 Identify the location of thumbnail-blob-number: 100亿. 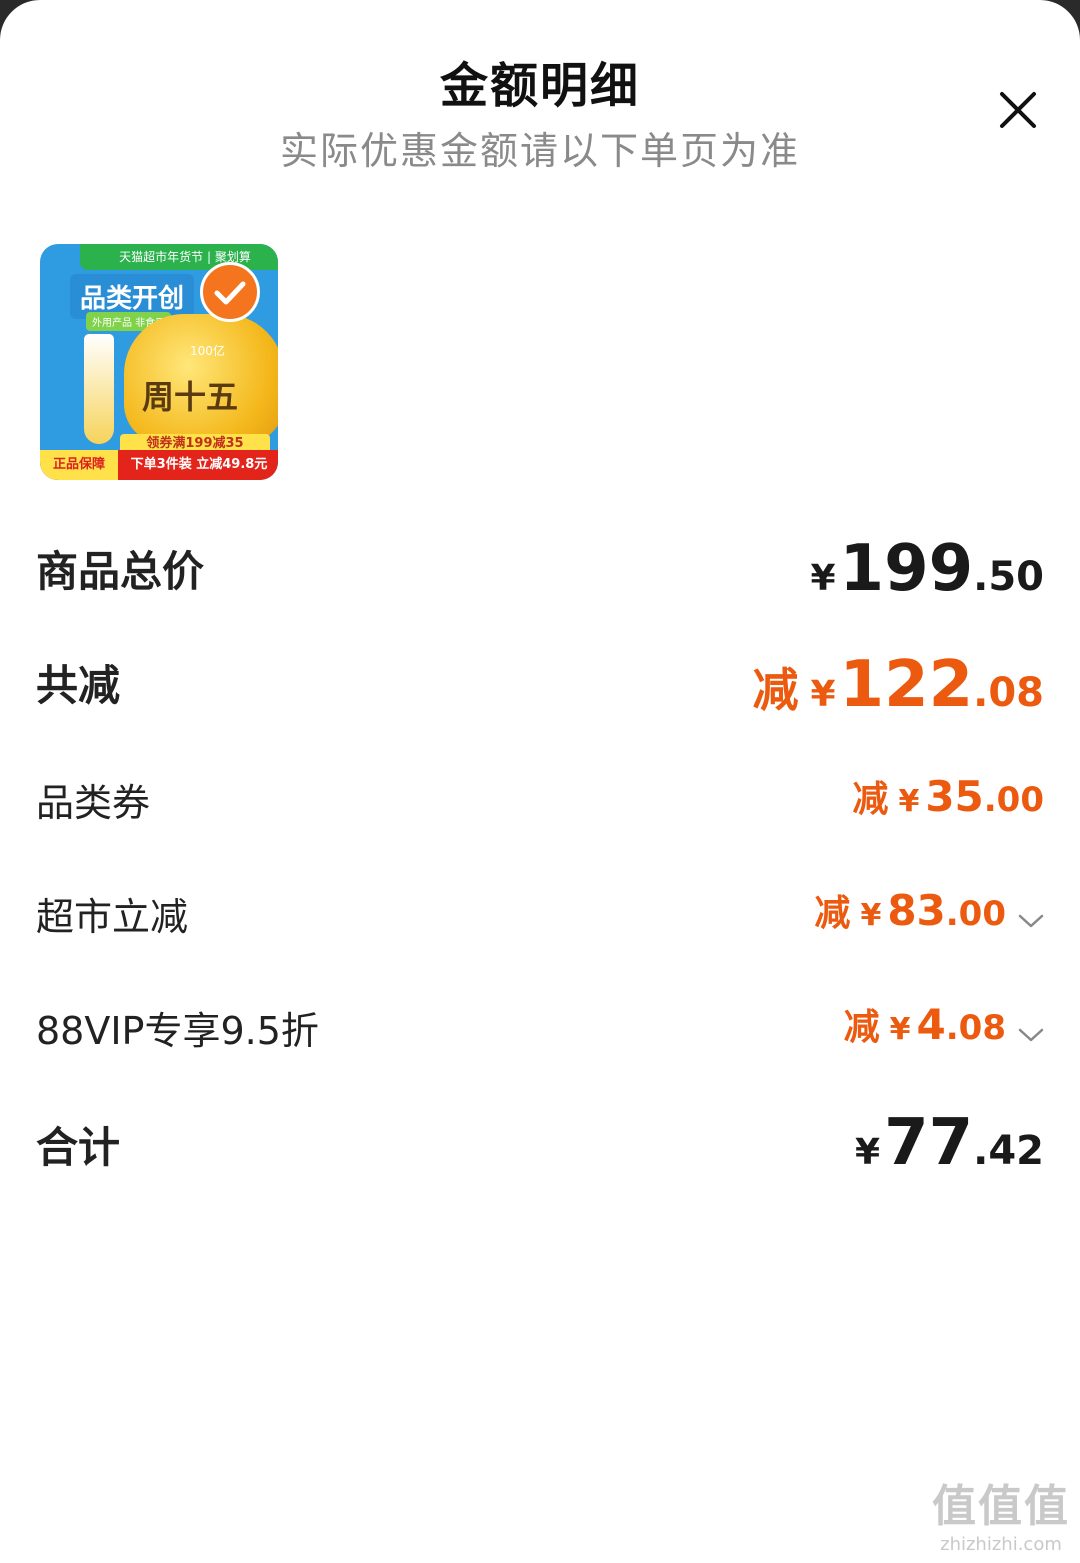
(207, 351).